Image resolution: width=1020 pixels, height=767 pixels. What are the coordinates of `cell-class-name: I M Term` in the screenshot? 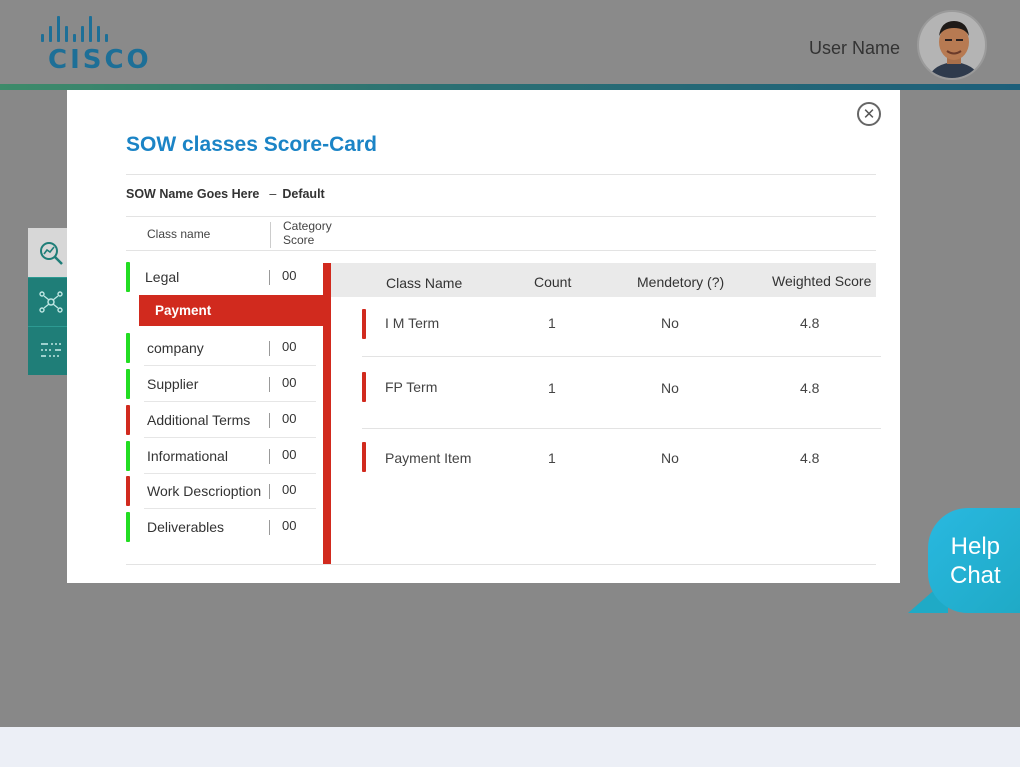 It's located at (412, 323).